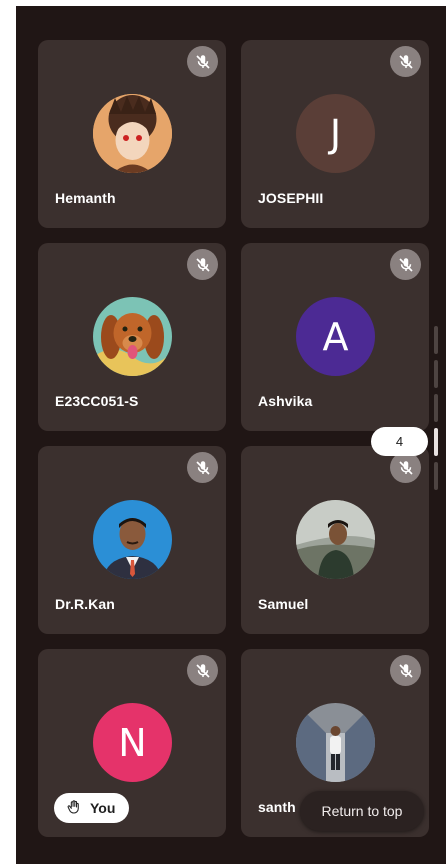  I want to click on participant-tile-dr-r-kan: Dr.R.Kan, so click(132, 540).